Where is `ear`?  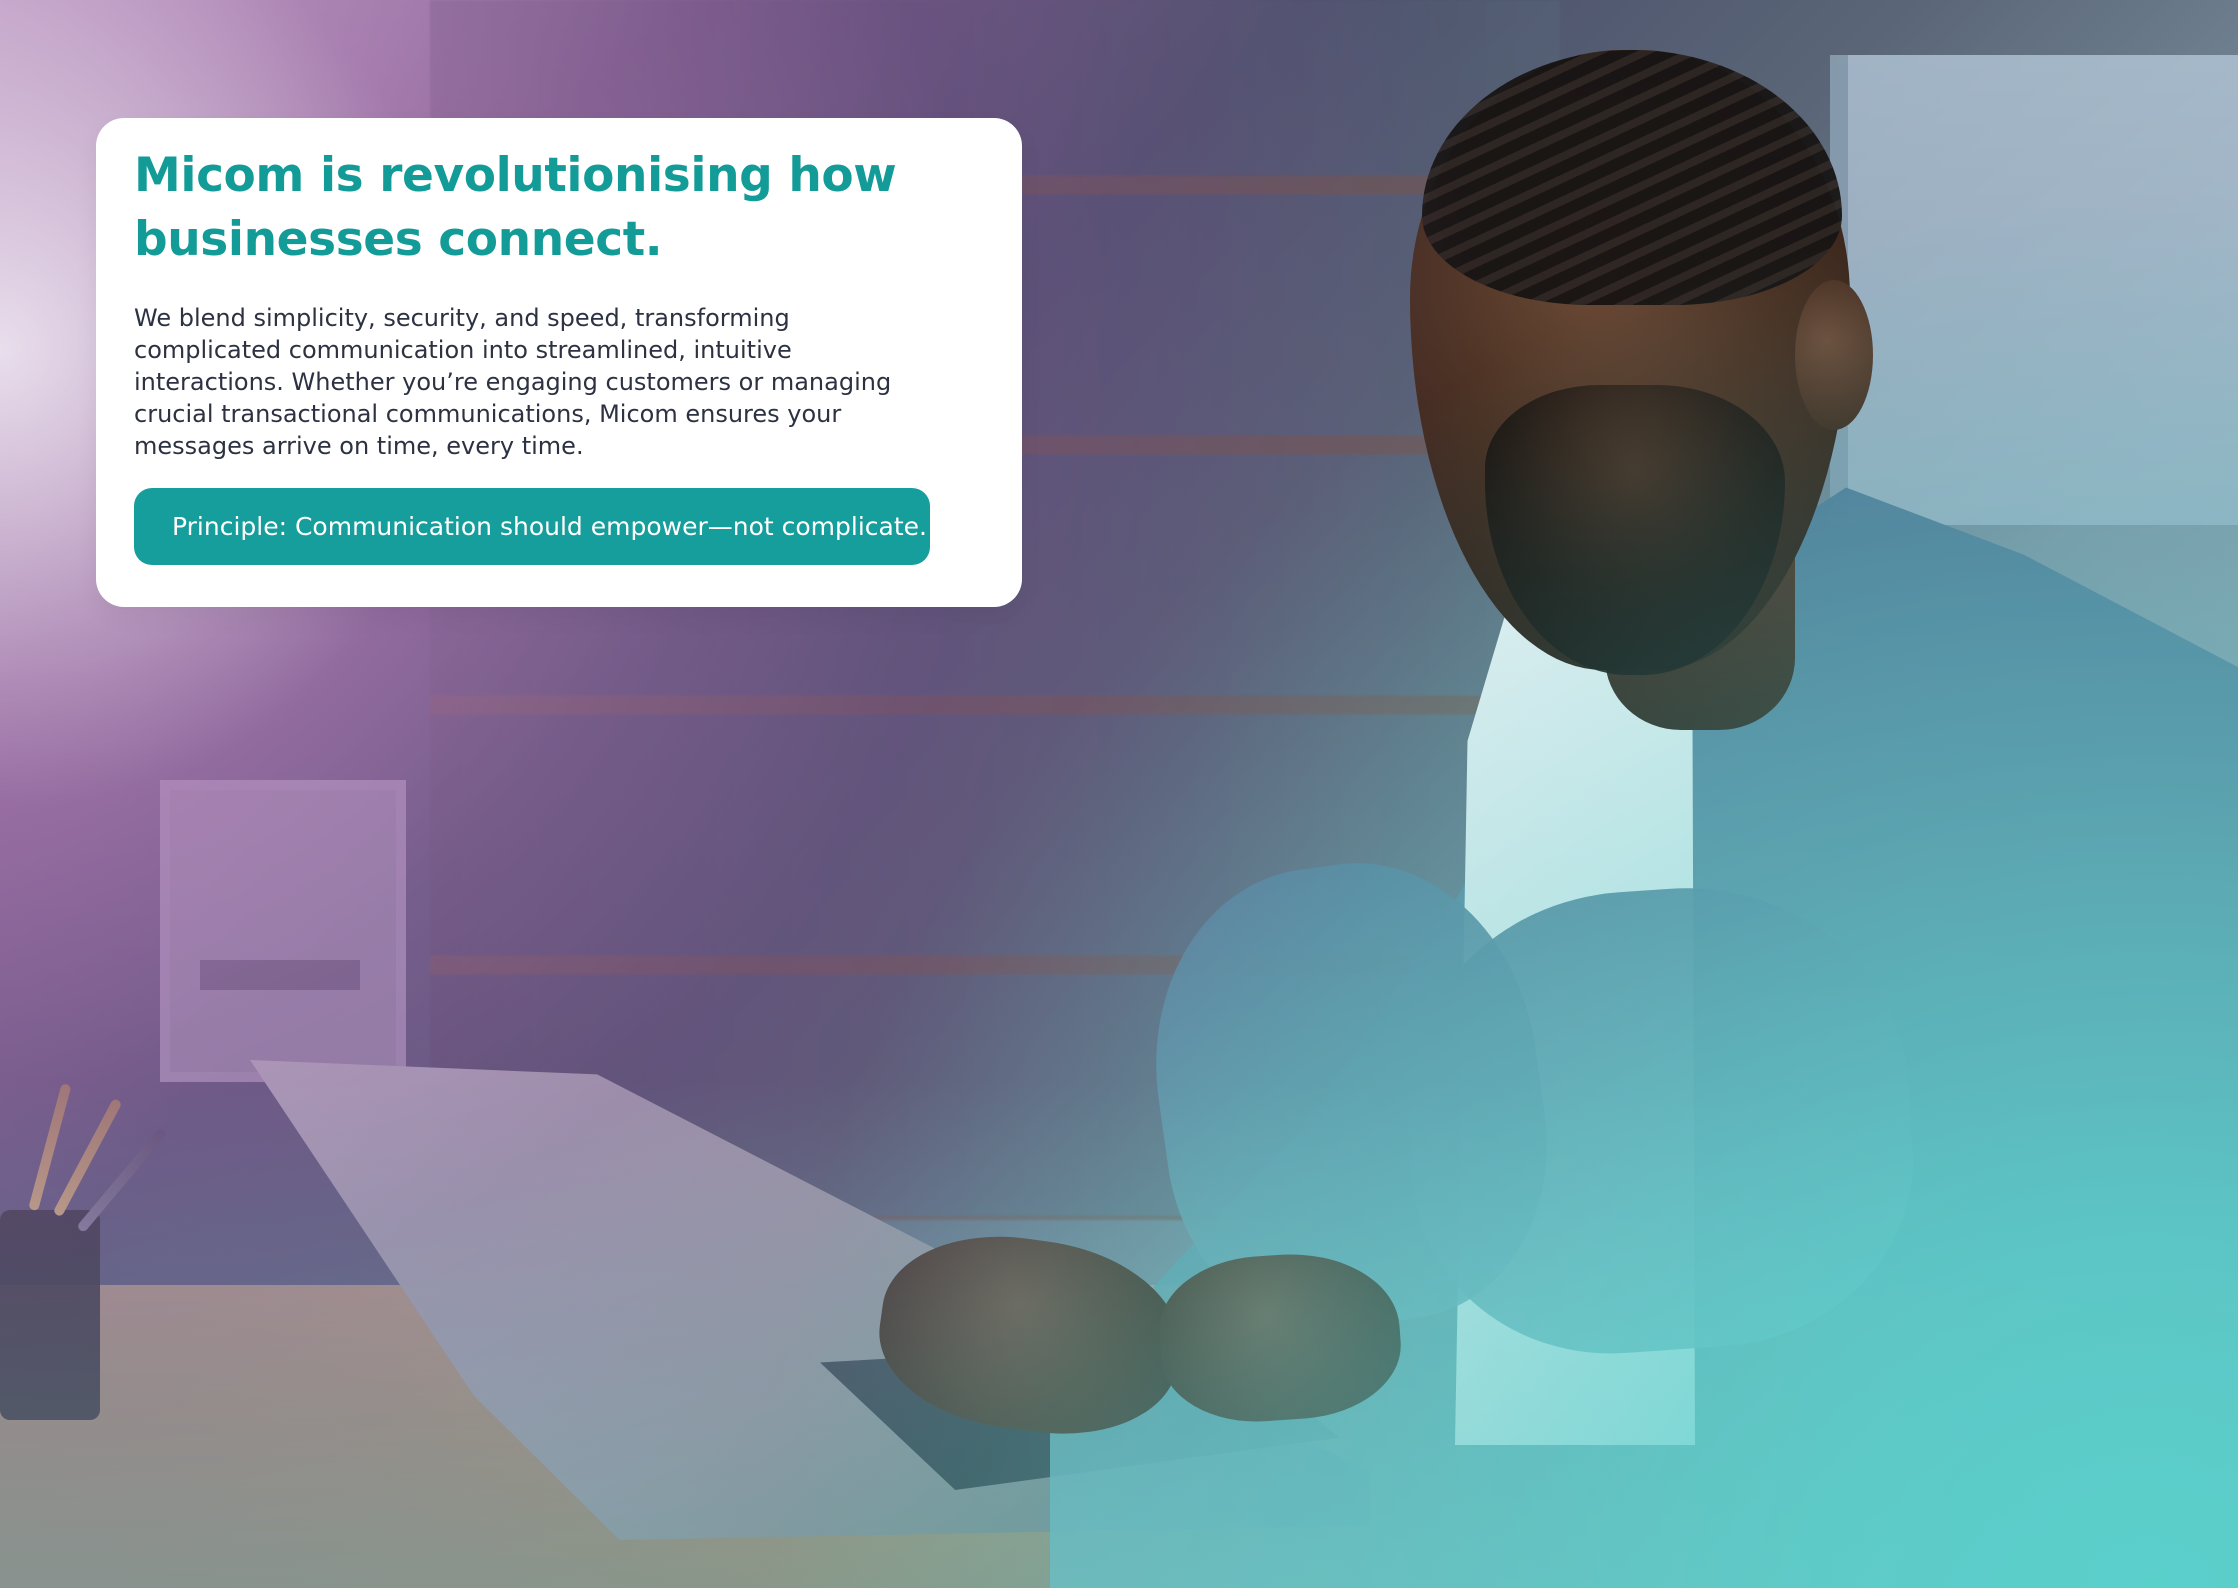 ear is located at coordinates (1834, 355).